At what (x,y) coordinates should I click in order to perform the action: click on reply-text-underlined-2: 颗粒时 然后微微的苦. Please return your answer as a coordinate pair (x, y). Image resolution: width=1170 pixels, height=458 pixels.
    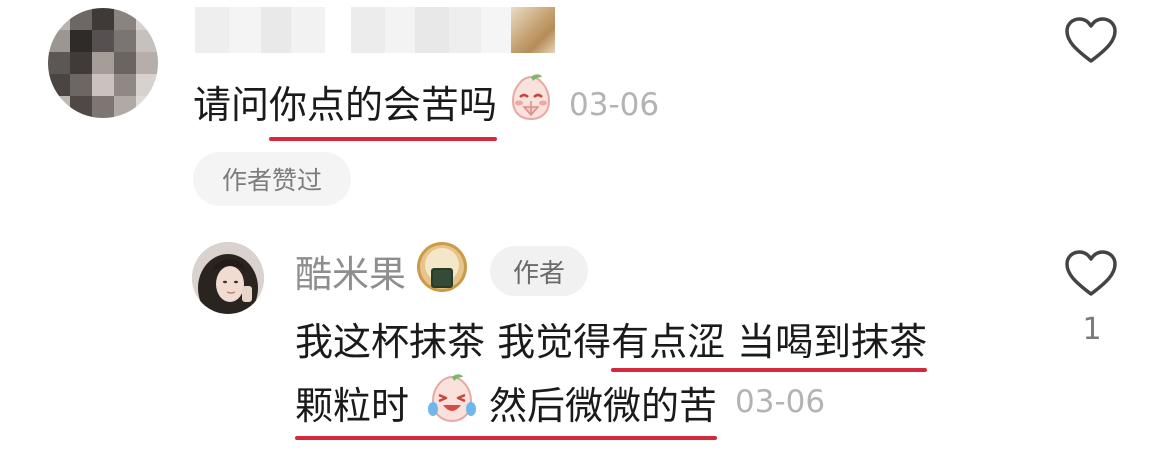
    Looking at the image, I should click on (506, 405).